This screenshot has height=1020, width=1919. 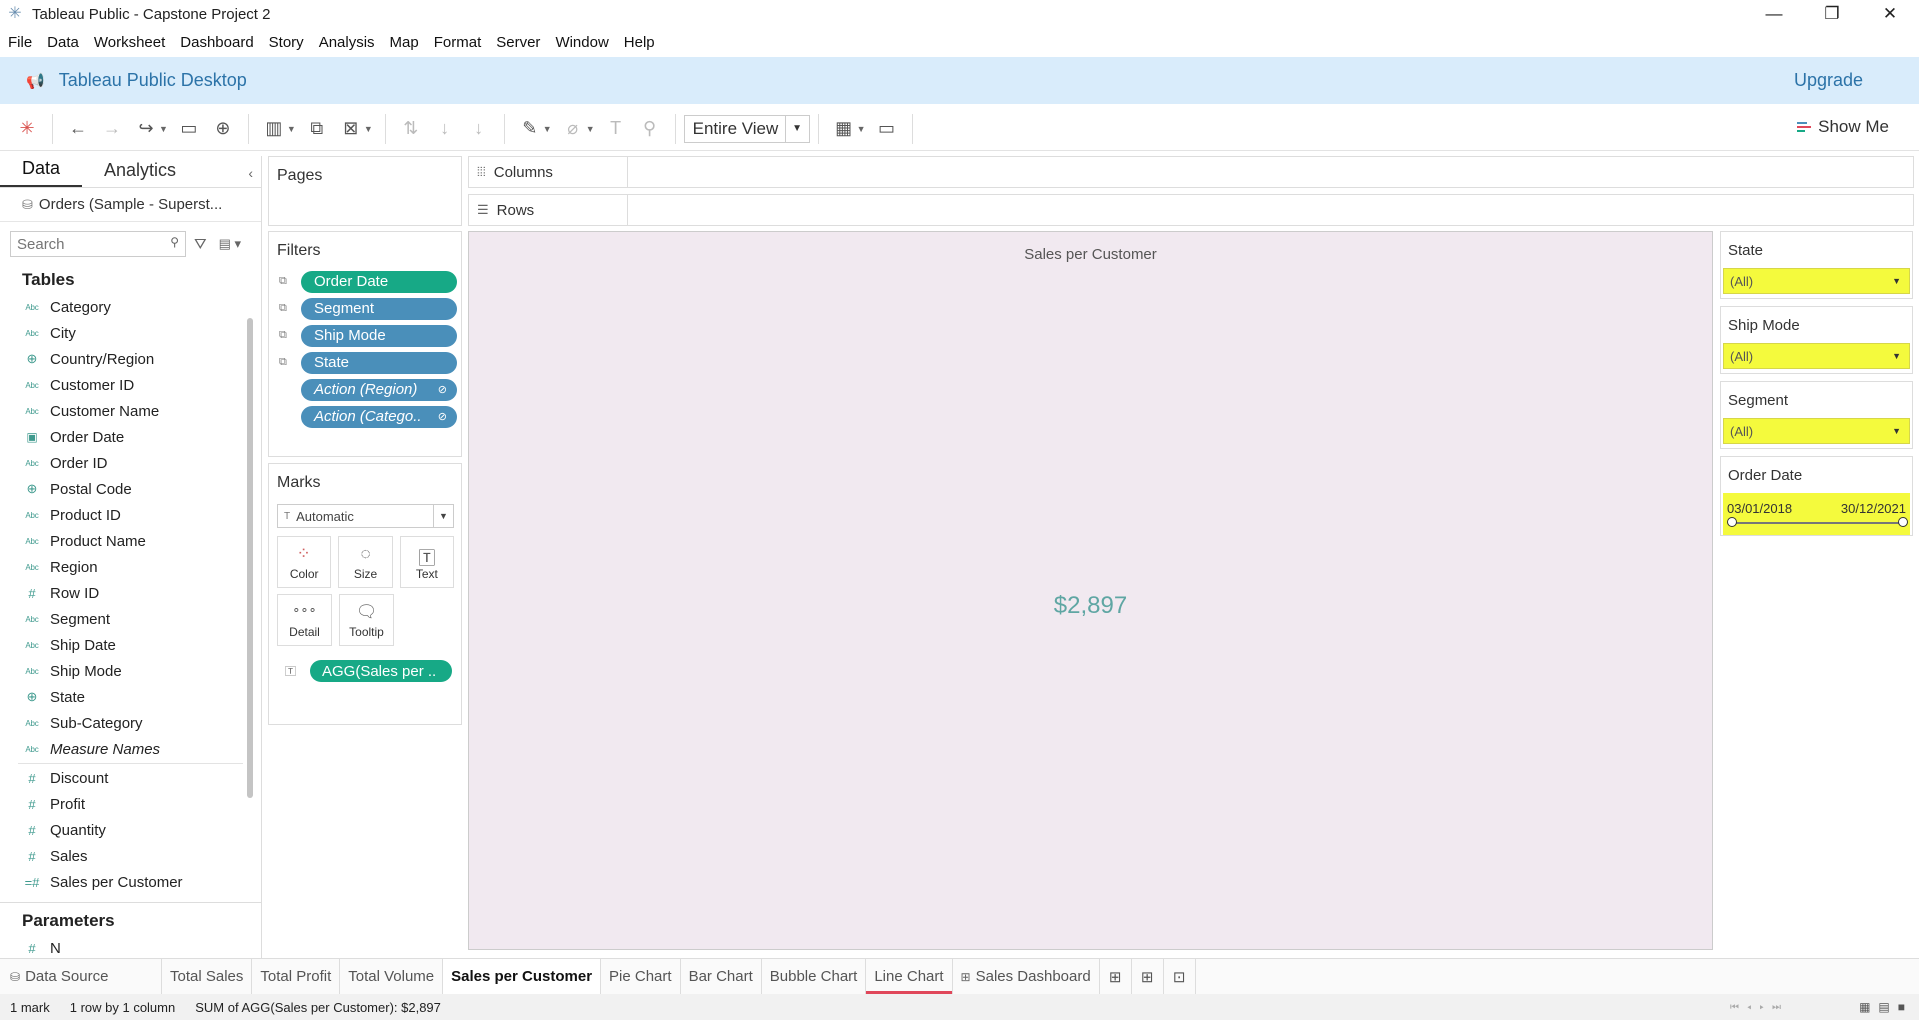 I want to click on color-button: ⁘ Color, so click(x=304, y=562).